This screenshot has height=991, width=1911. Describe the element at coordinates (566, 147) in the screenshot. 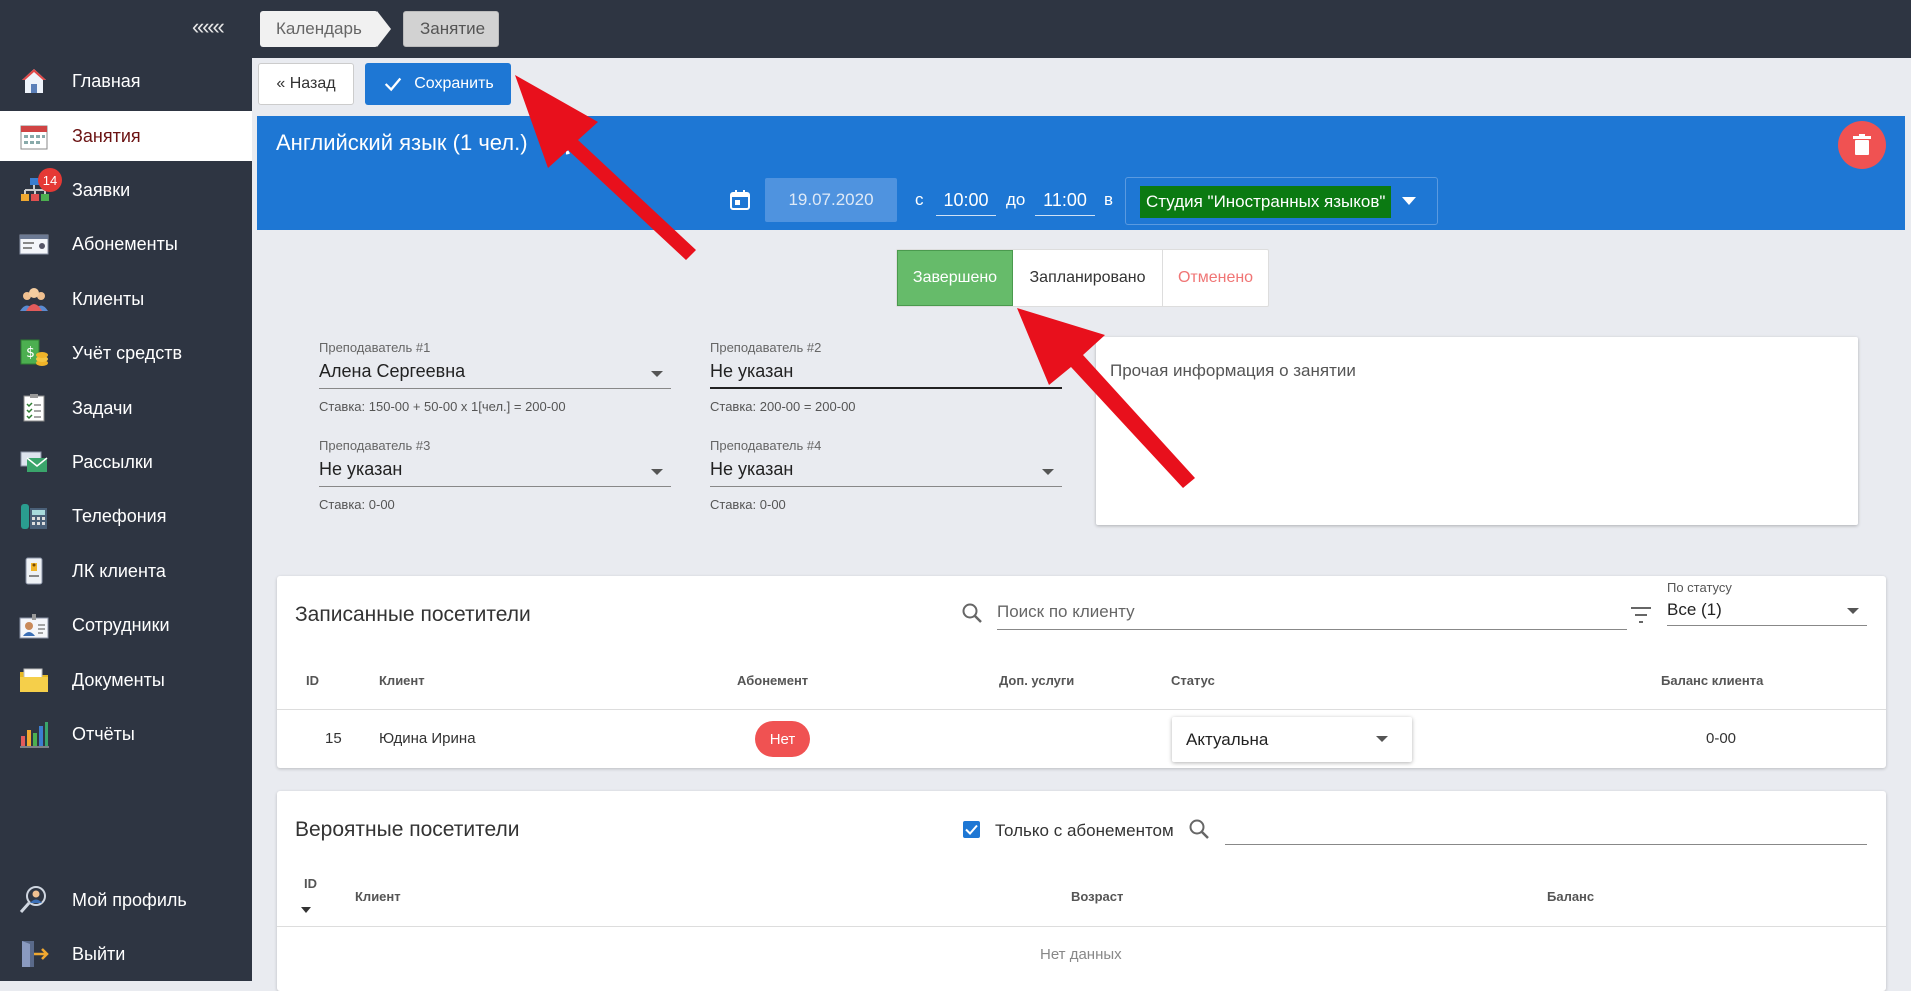

I see `gear-icon` at that location.